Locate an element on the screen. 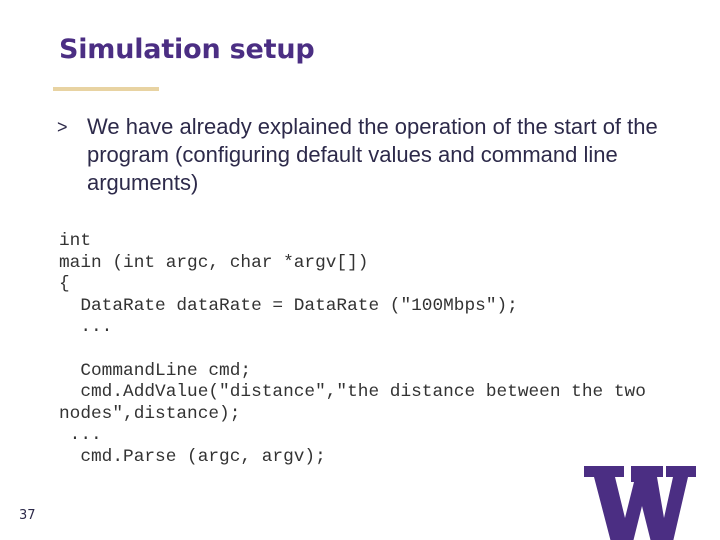 This screenshot has height=540, width=720. code-line: { is located at coordinates (64, 284).